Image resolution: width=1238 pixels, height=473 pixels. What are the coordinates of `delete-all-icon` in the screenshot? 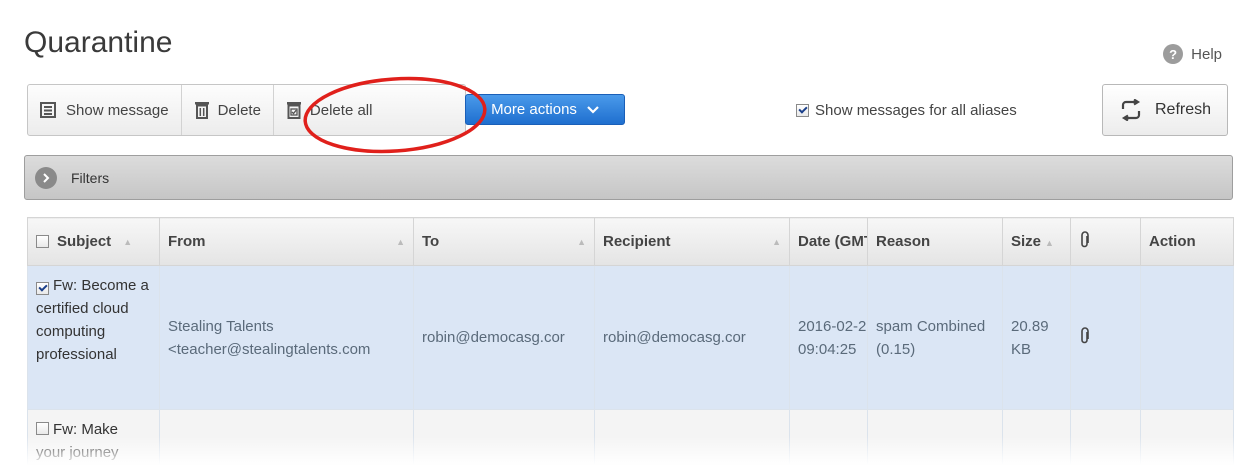 It's located at (293, 110).